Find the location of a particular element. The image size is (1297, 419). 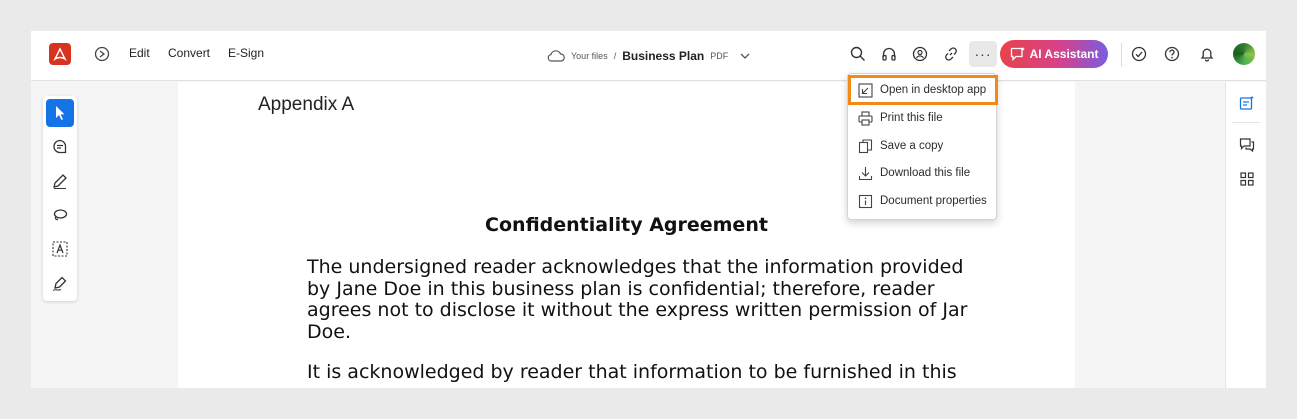

menu-item-print: Print this file is located at coordinates (923, 118).